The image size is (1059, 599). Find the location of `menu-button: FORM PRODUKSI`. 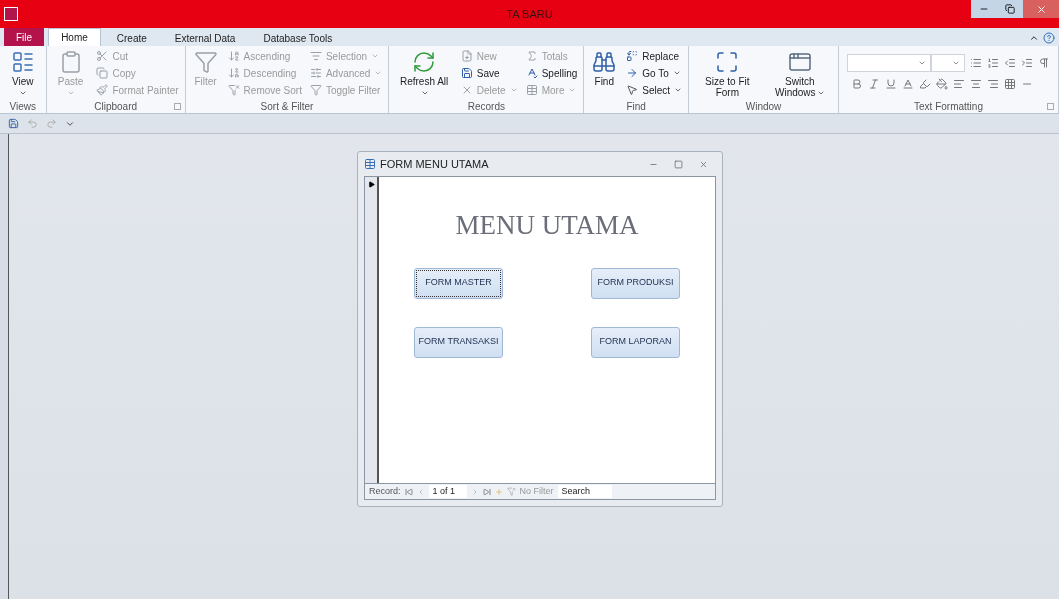

menu-button: FORM PRODUKSI is located at coordinates (635, 283).